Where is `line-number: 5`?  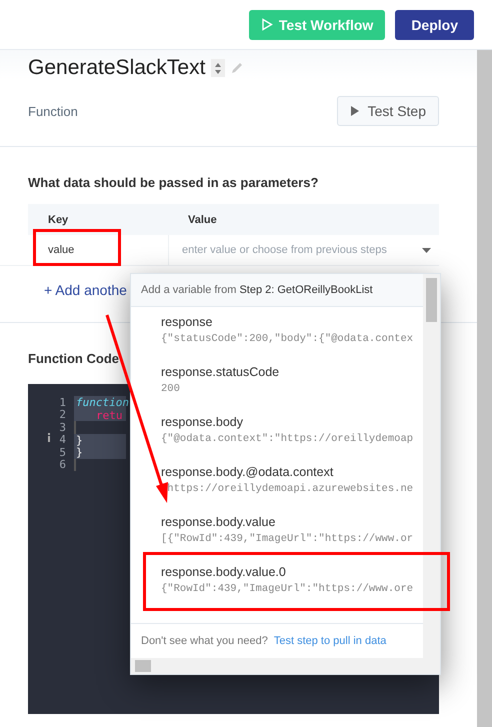 line-number: 5 is located at coordinates (62, 452).